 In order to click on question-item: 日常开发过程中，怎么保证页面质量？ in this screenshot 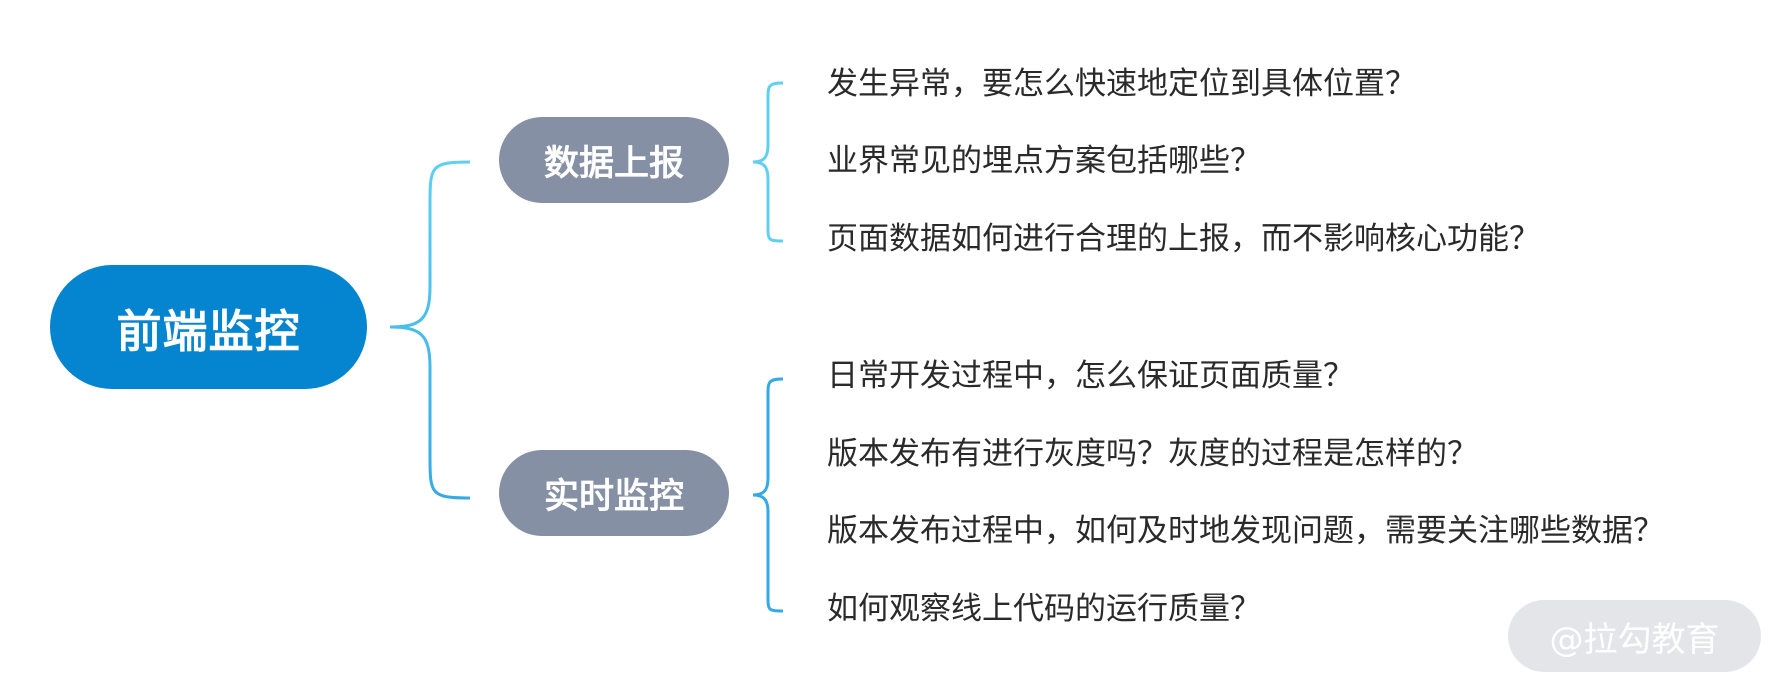, I will do `click(1090, 376)`.